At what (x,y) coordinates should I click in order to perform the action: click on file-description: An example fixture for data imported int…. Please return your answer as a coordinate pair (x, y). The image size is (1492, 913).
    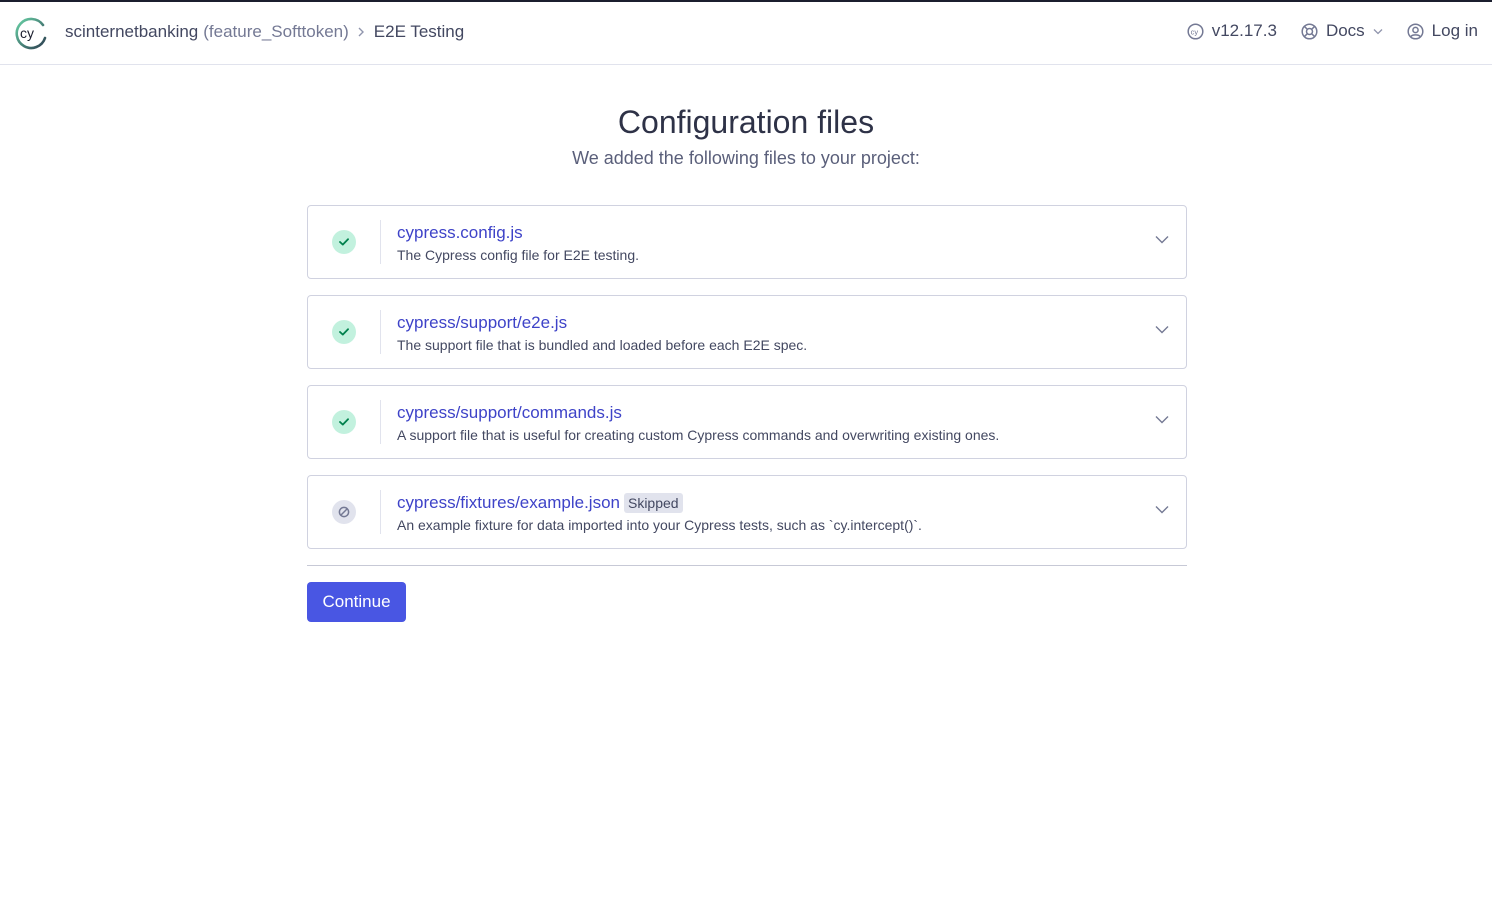
    Looking at the image, I should click on (659, 525).